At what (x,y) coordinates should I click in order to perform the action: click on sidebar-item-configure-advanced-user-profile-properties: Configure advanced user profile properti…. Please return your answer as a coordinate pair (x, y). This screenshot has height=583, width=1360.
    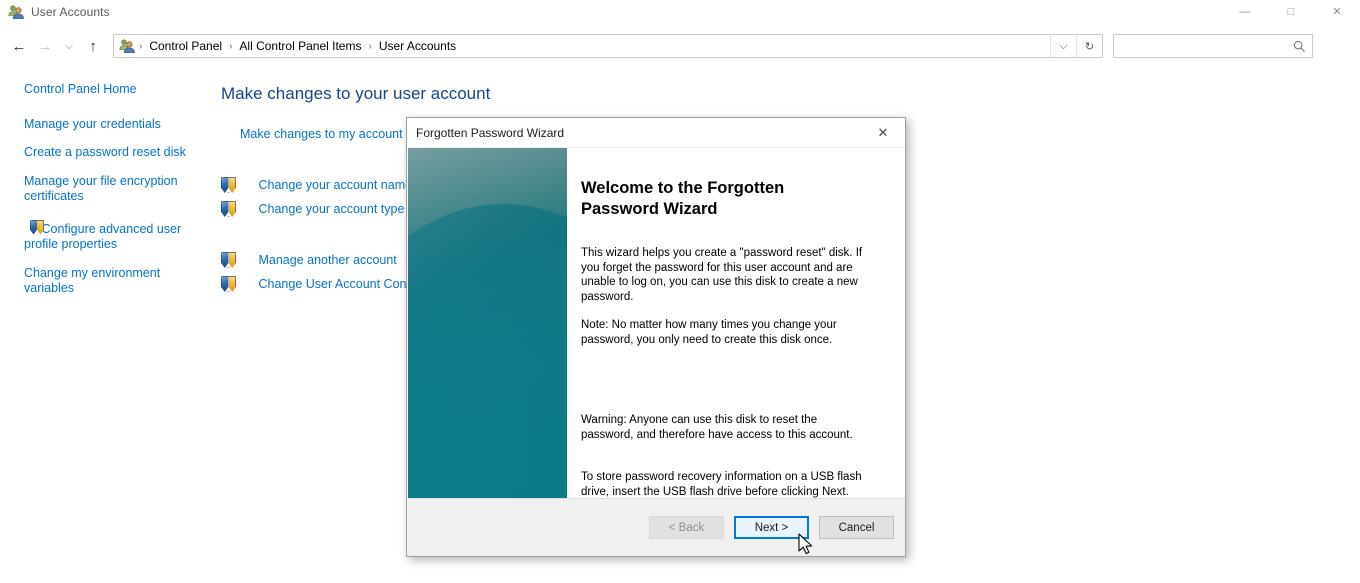
    Looking at the image, I should click on (100, 235).